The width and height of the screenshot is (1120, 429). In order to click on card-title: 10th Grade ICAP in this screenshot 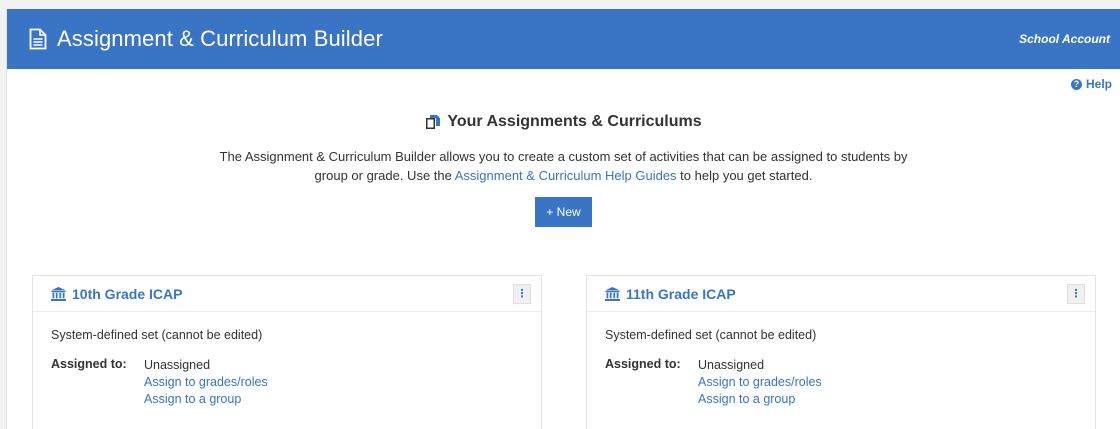, I will do `click(127, 293)`.